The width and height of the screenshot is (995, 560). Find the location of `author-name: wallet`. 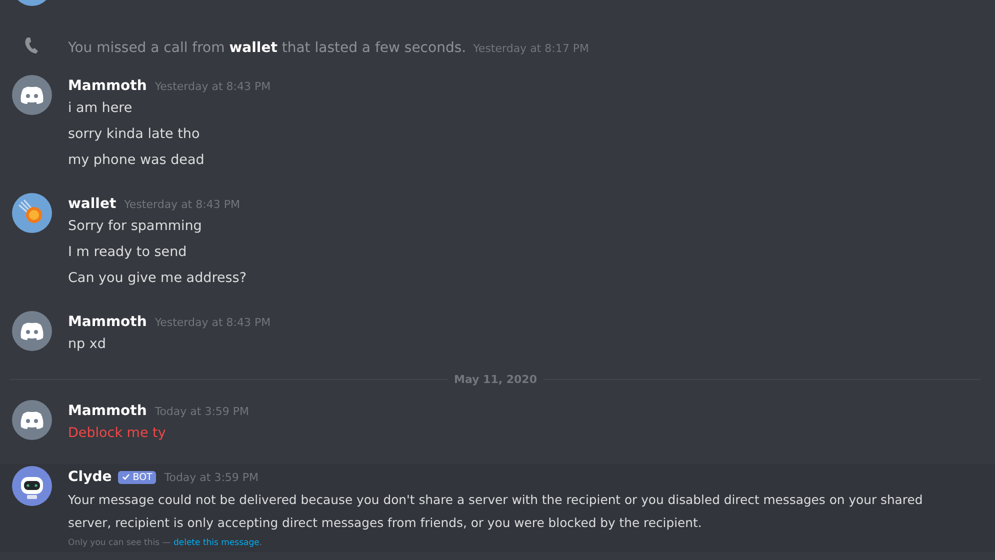

author-name: wallet is located at coordinates (92, 204).